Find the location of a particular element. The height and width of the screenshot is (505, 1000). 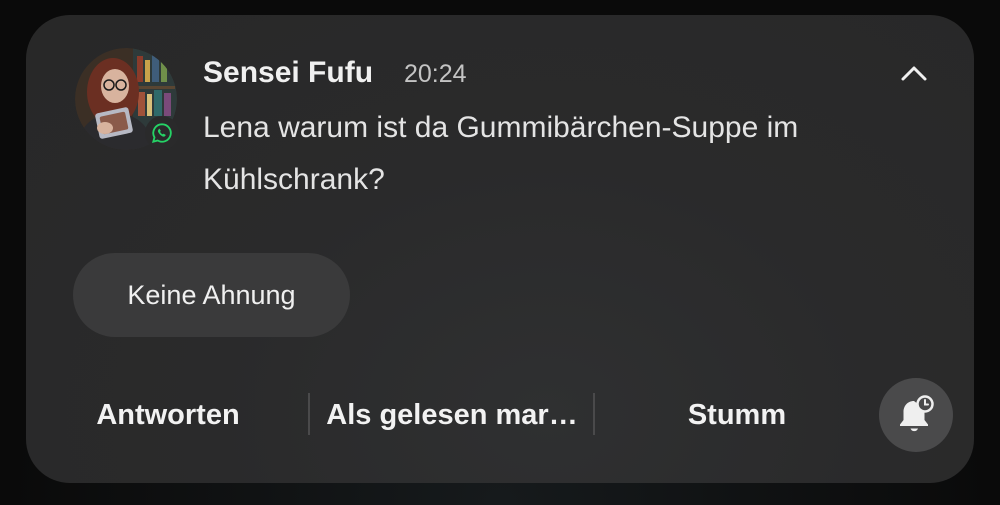

snooze-button is located at coordinates (916, 415).